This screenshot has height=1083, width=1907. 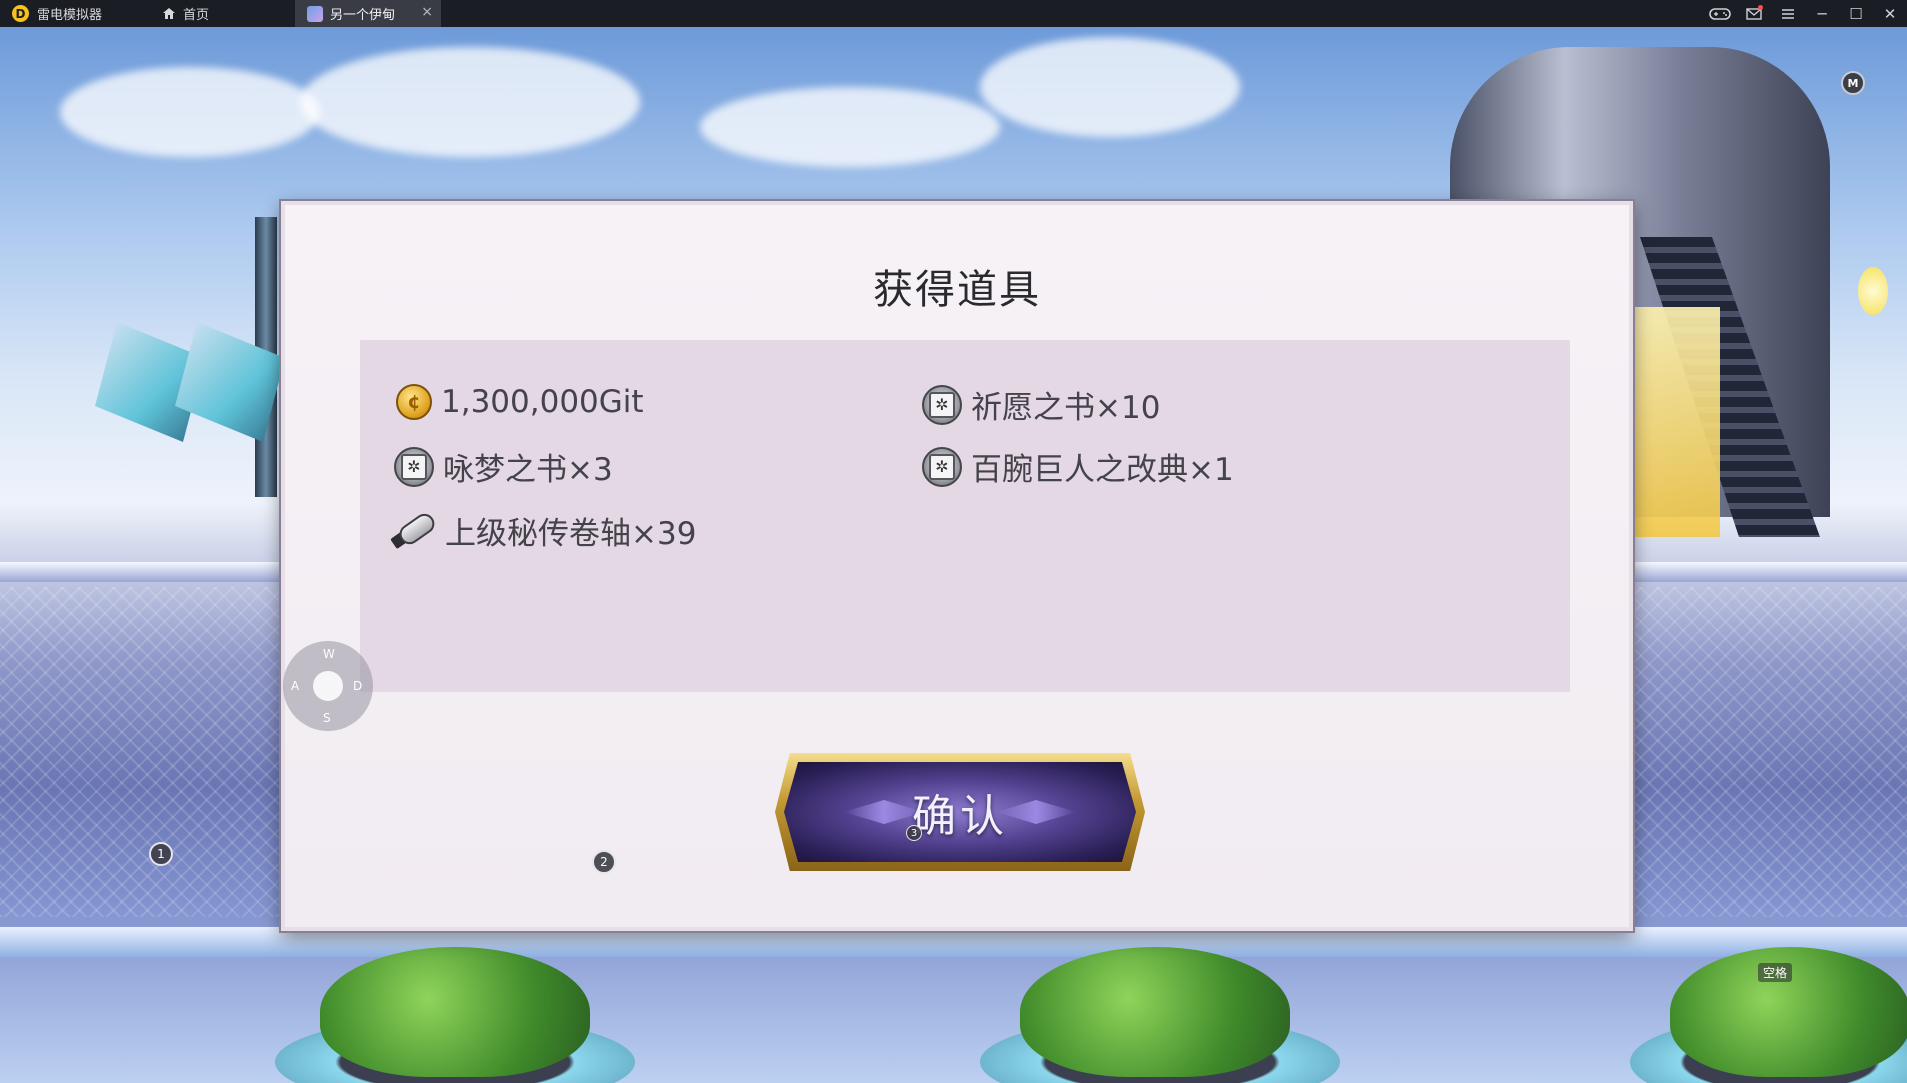 What do you see at coordinates (953, 942) in the screenshot?
I see `floor-edge` at bounding box center [953, 942].